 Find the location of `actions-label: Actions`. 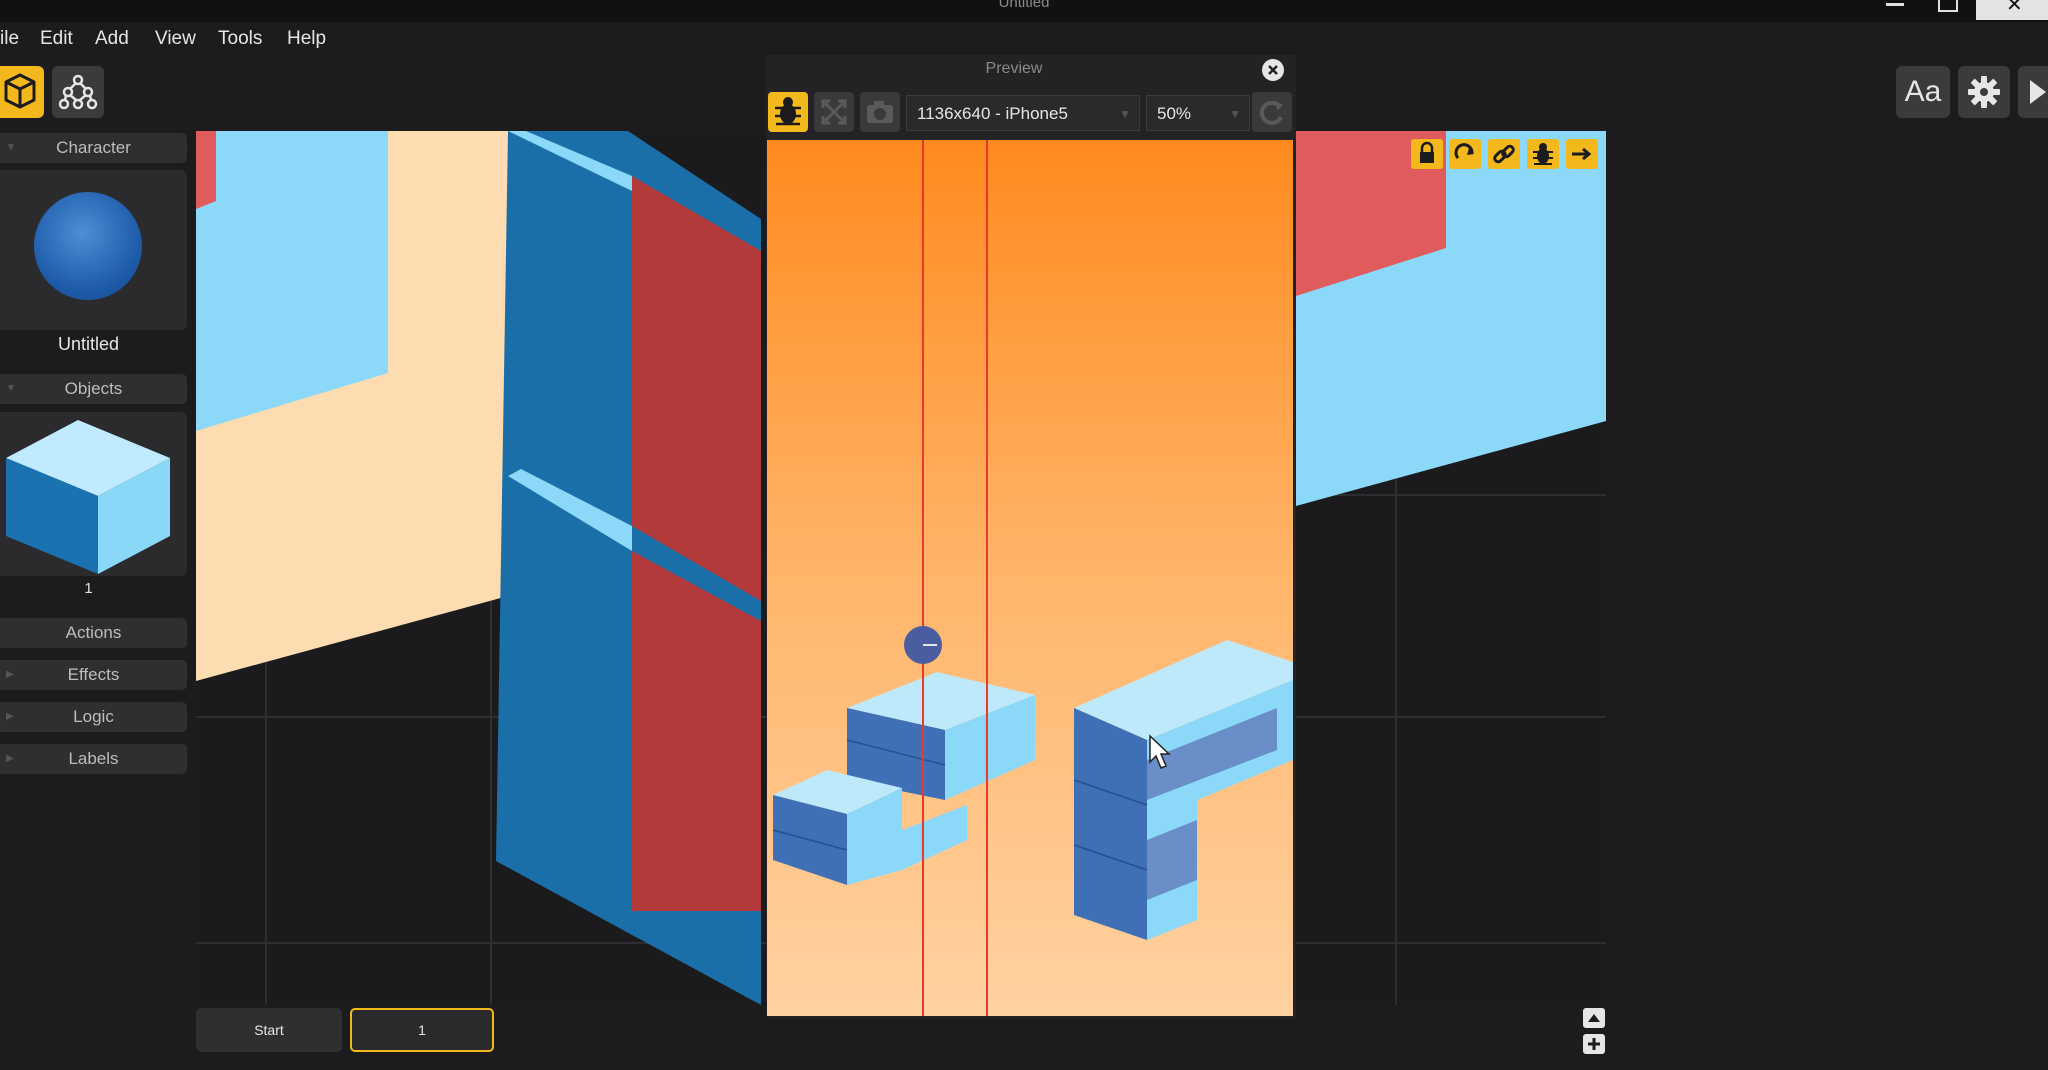

actions-label: Actions is located at coordinates (93, 632).